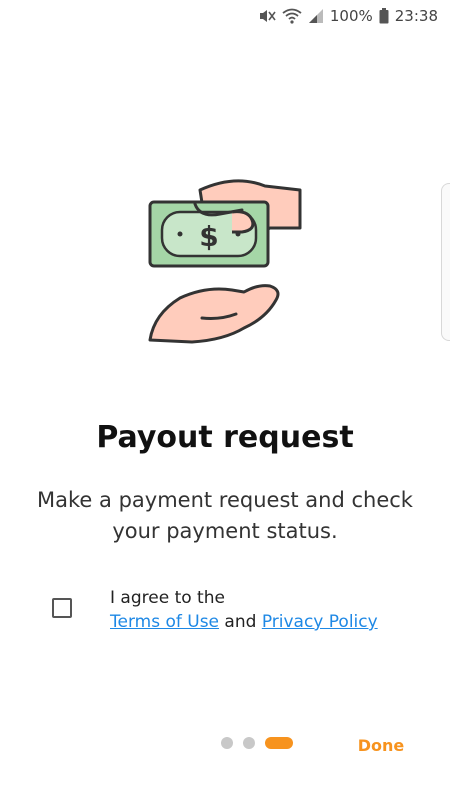 Image resolution: width=450 pixels, height=800 pixels. What do you see at coordinates (316, 16) in the screenshot?
I see `signal-icon` at bounding box center [316, 16].